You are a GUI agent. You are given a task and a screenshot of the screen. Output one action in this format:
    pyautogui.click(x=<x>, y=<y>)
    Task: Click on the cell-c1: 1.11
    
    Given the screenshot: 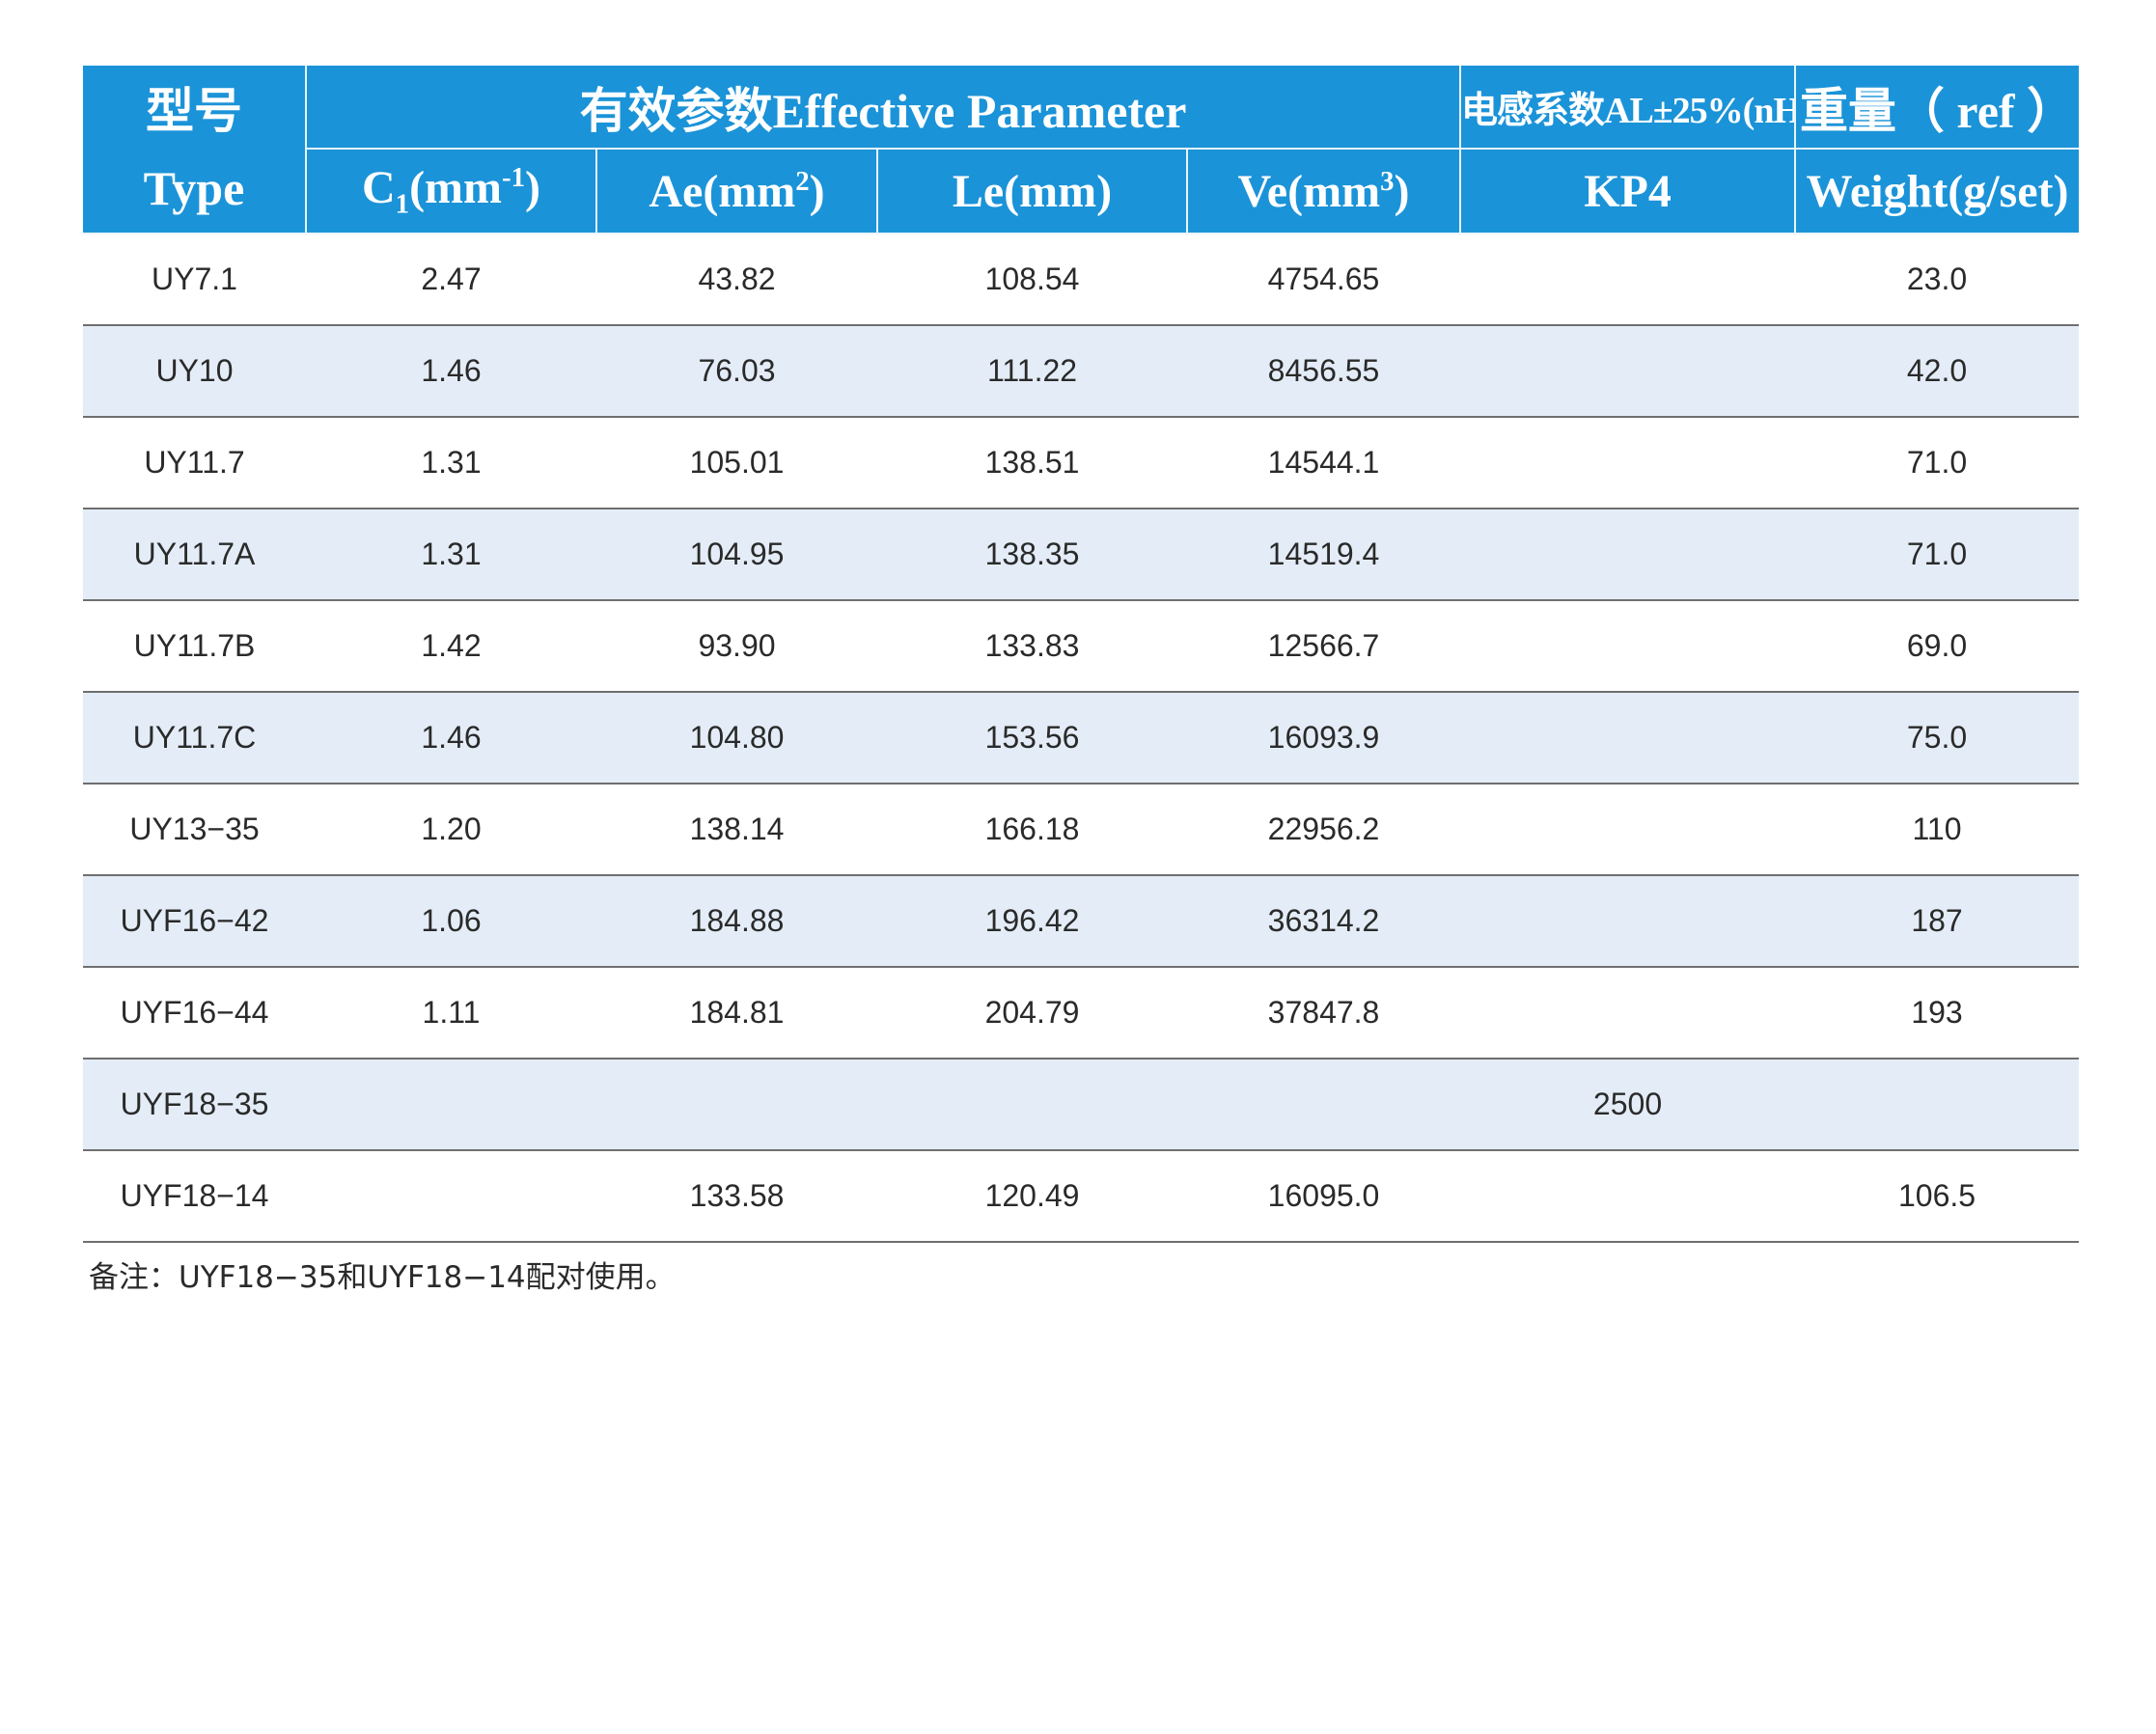 What is the action you would take?
    pyautogui.click(x=451, y=1014)
    